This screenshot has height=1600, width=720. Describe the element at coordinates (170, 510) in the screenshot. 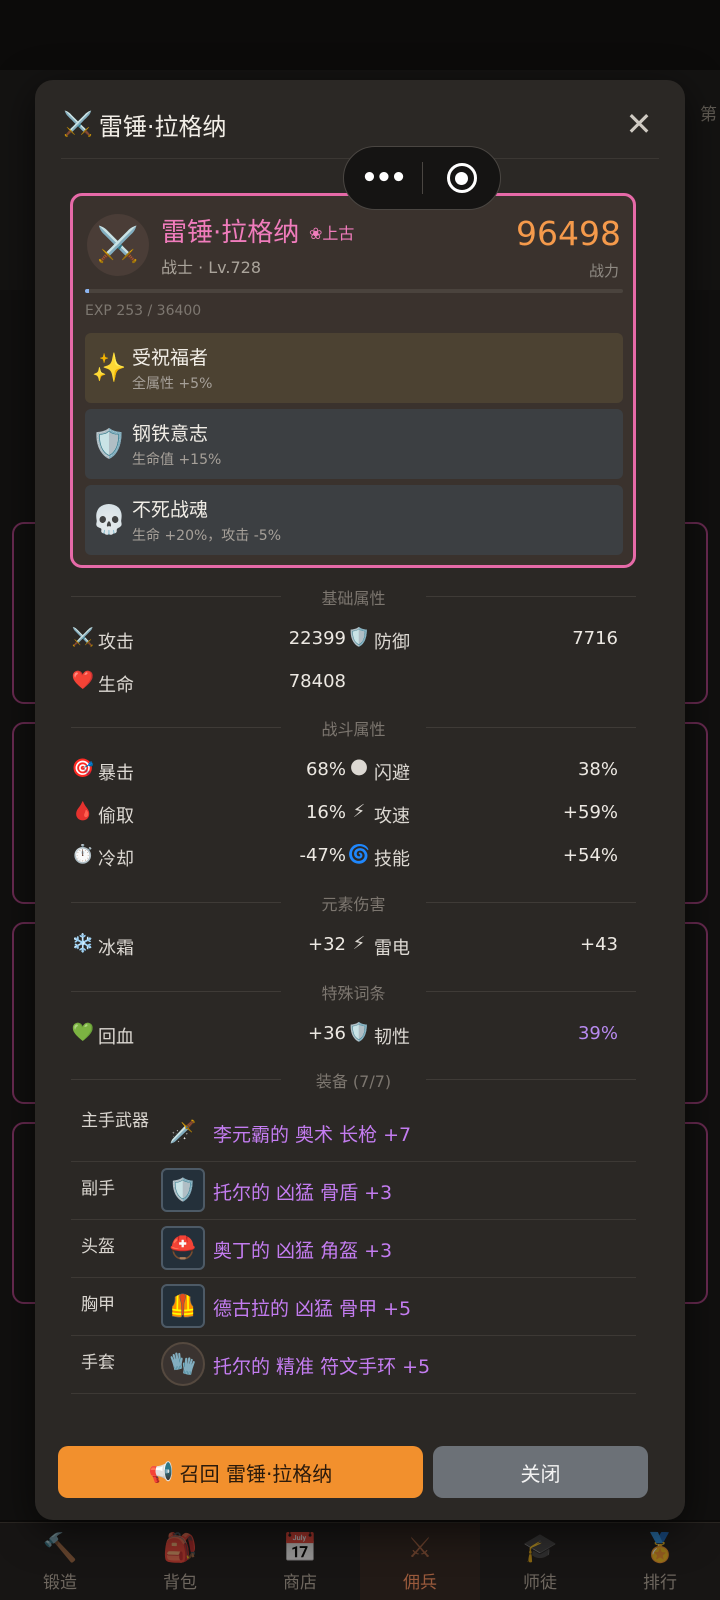

I see `trait-name: 不死战魂` at that location.